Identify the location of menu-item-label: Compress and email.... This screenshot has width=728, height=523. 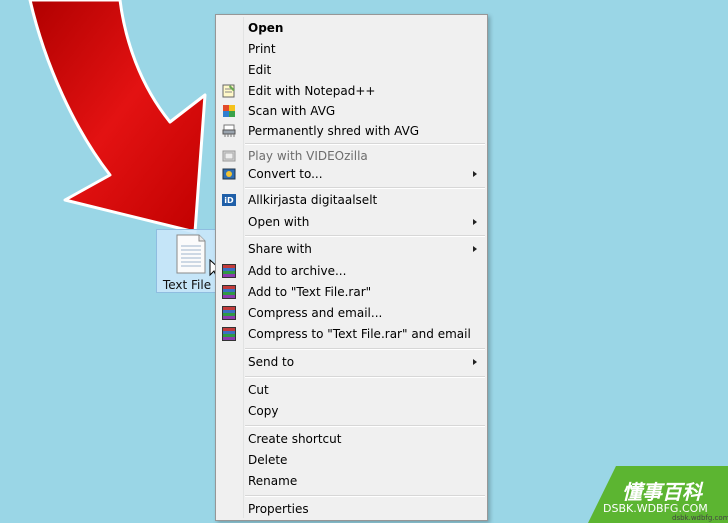
(315, 313).